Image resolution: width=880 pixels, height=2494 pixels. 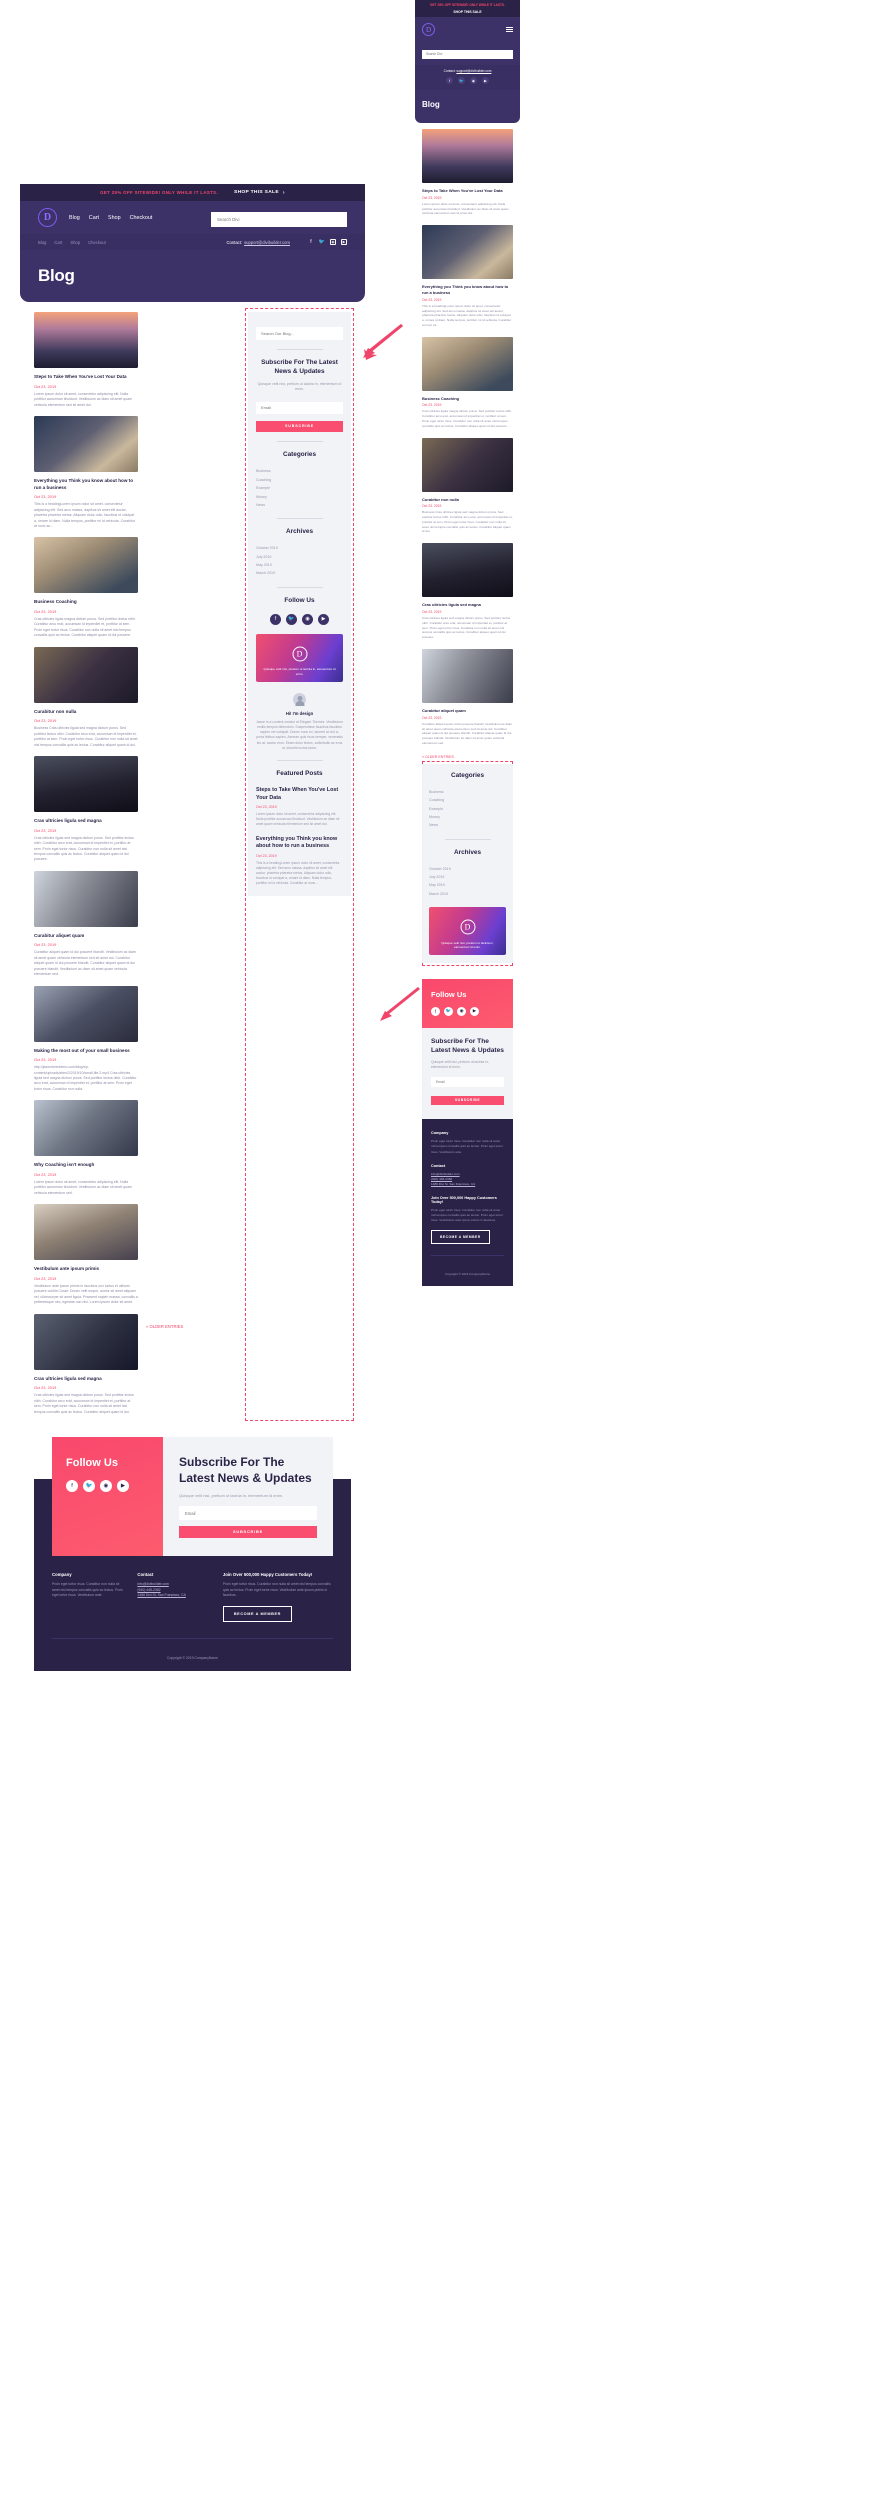 I want to click on post-title: Why Coaching isn't enough, so click(x=86, y=1165).